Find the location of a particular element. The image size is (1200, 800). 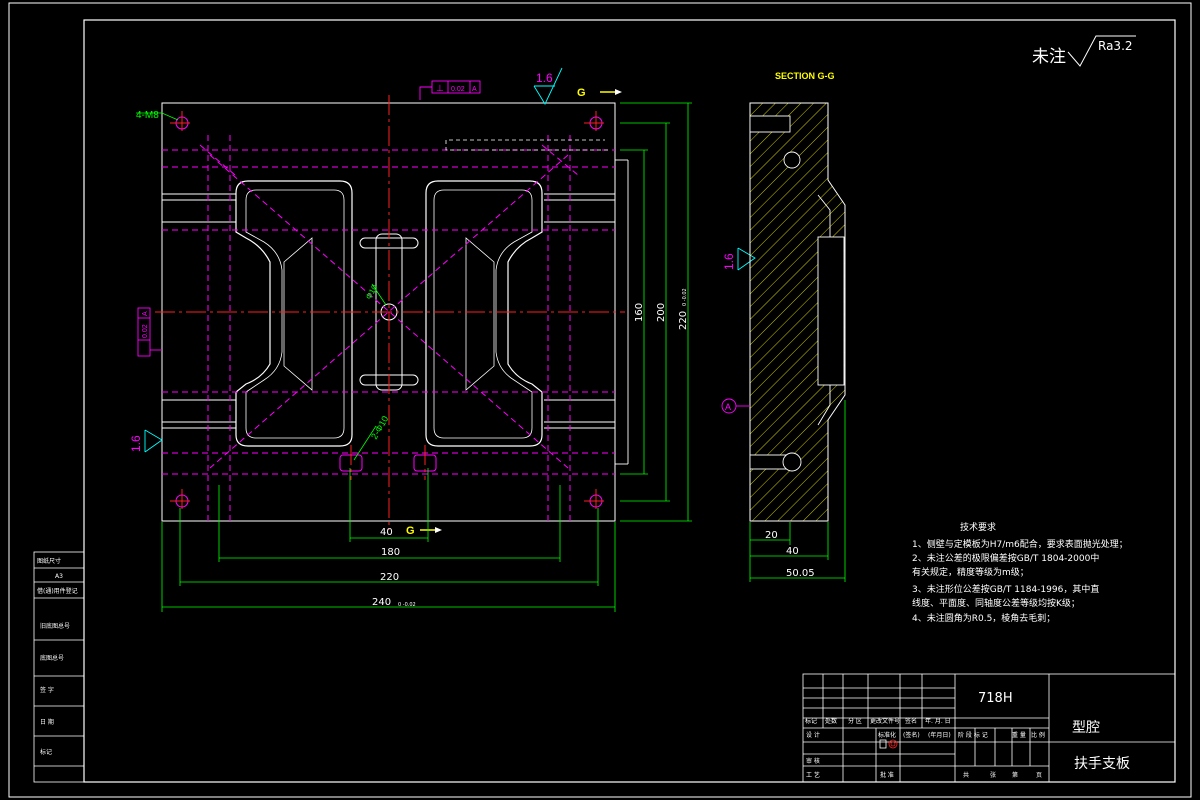

strip-label: 签 字 is located at coordinates (47, 690).